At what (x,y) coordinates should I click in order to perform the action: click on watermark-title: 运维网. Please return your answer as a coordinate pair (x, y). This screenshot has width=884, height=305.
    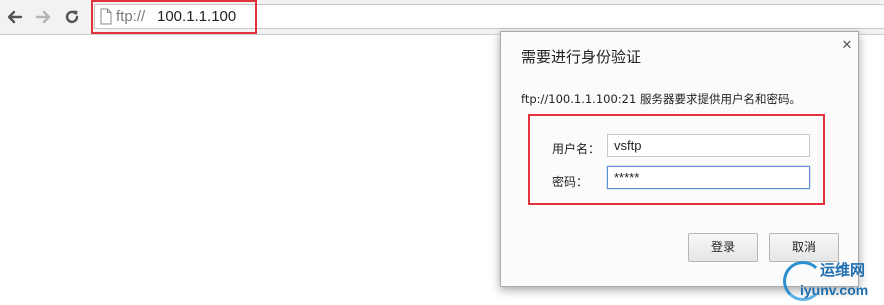
    Looking at the image, I should click on (843, 270).